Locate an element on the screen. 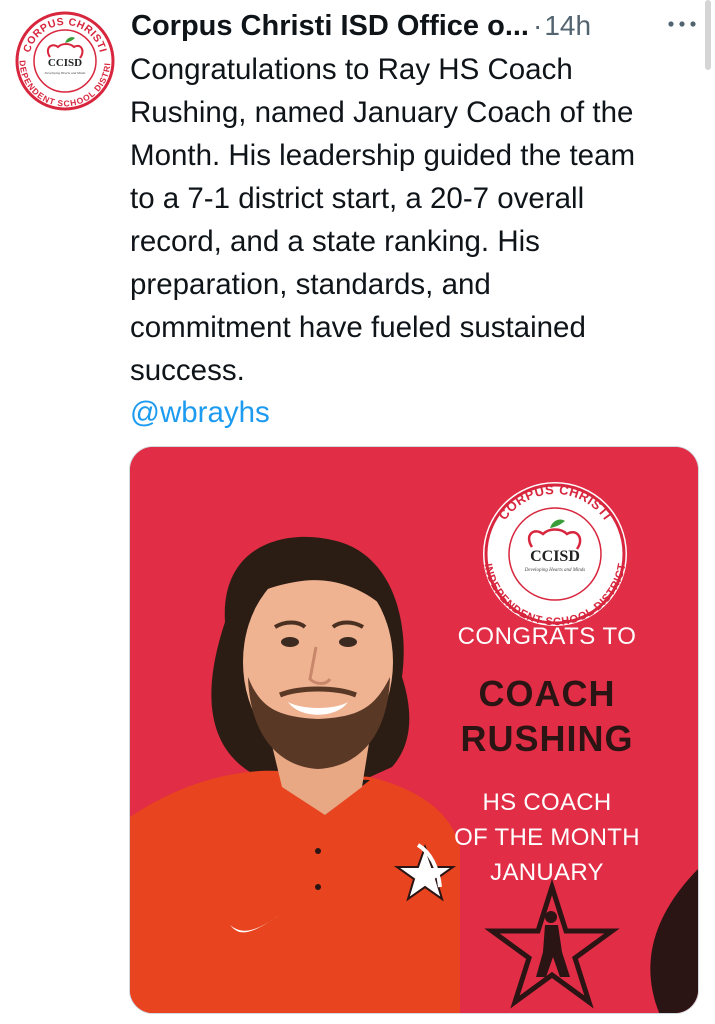  tweet-timestamp: 14h is located at coordinates (567, 26).